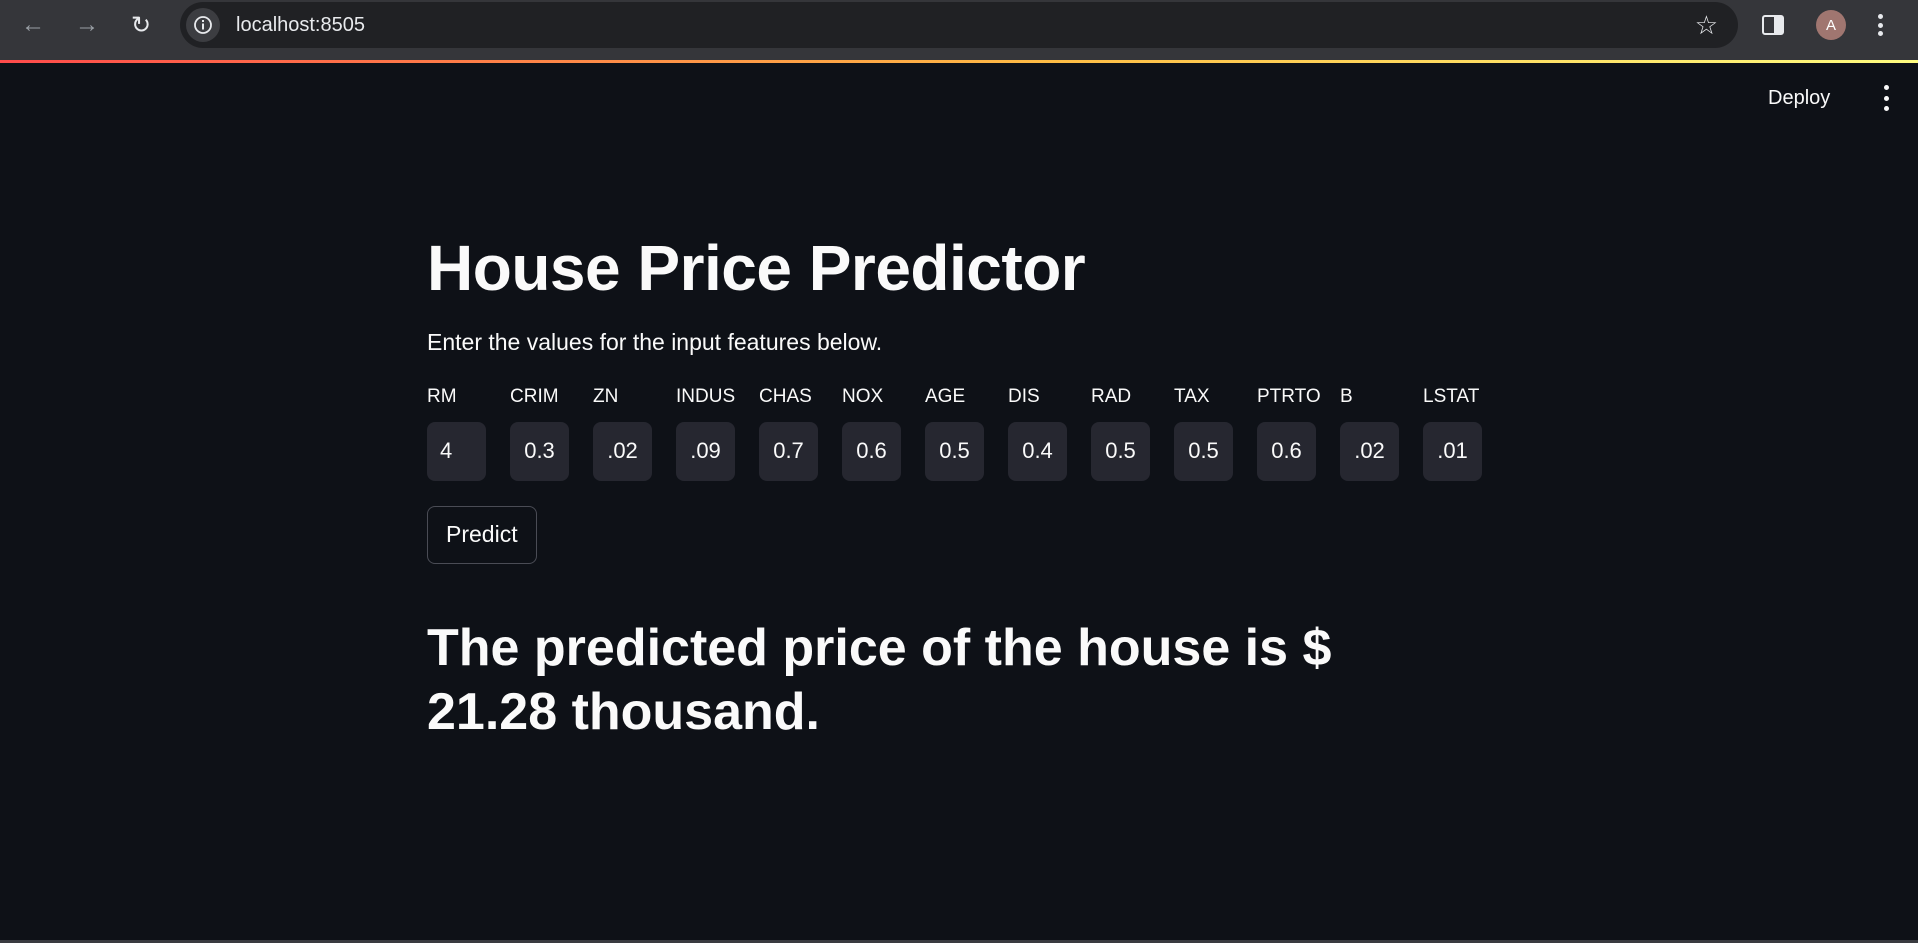 The image size is (1918, 943). What do you see at coordinates (1024, 396) in the screenshot?
I see `field-label: DIS` at bounding box center [1024, 396].